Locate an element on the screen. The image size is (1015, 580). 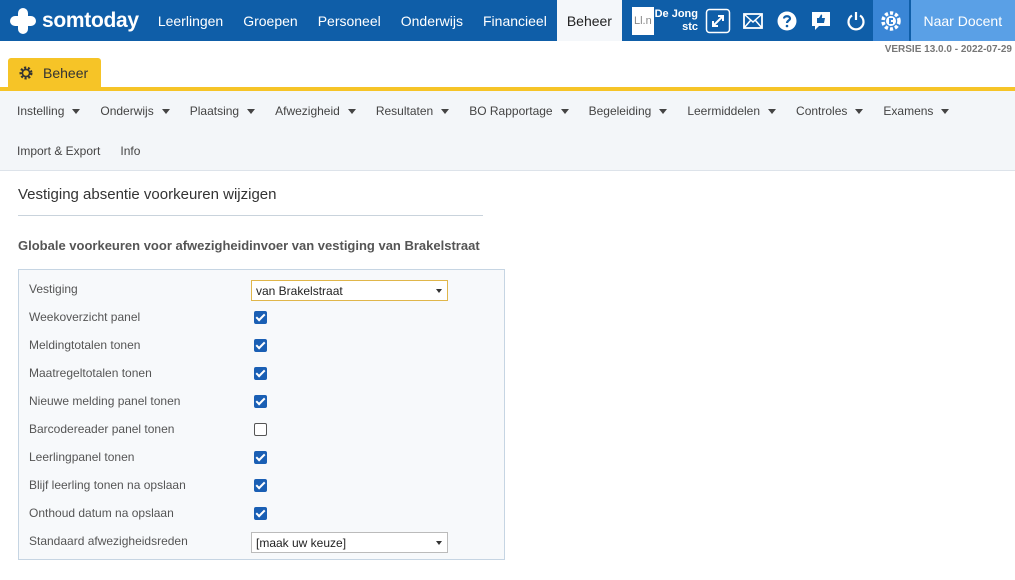
checkbox-barcodereader is located at coordinates (260, 429).